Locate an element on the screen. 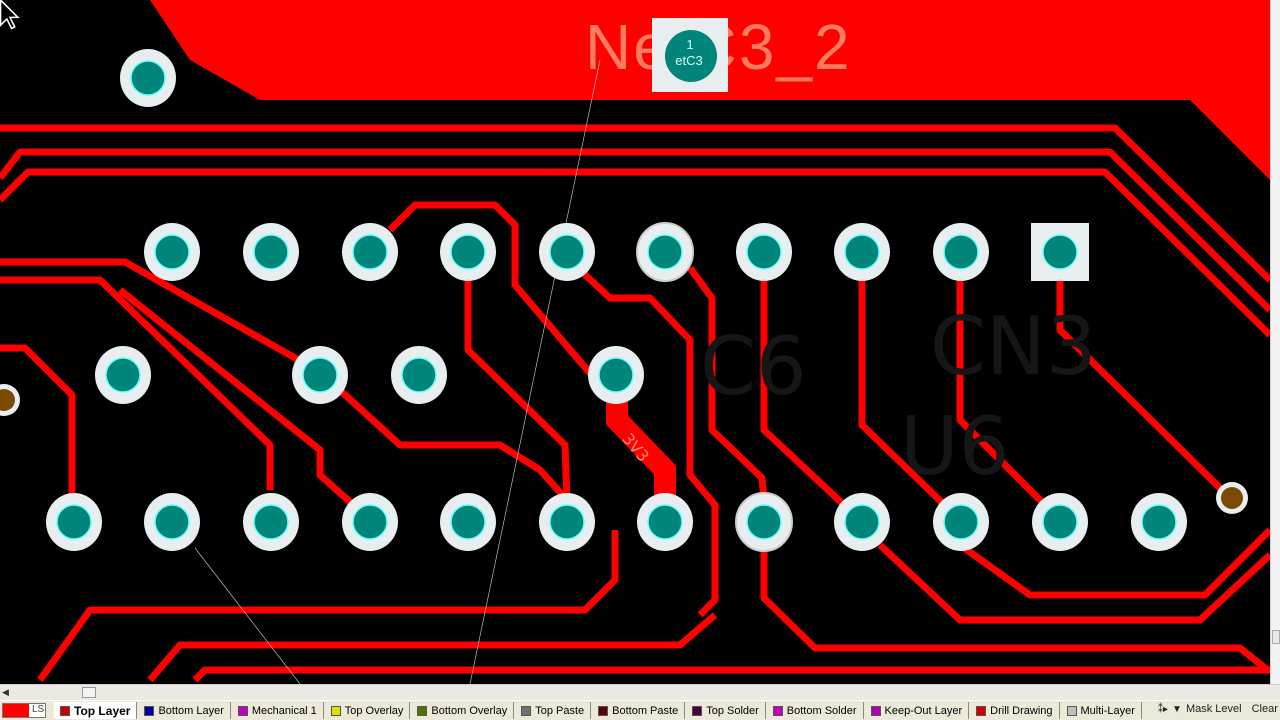 The image size is (1280, 720). layer-tools: ⁑▸ ▼ Mask Level Clear is located at coordinates (1219, 709).